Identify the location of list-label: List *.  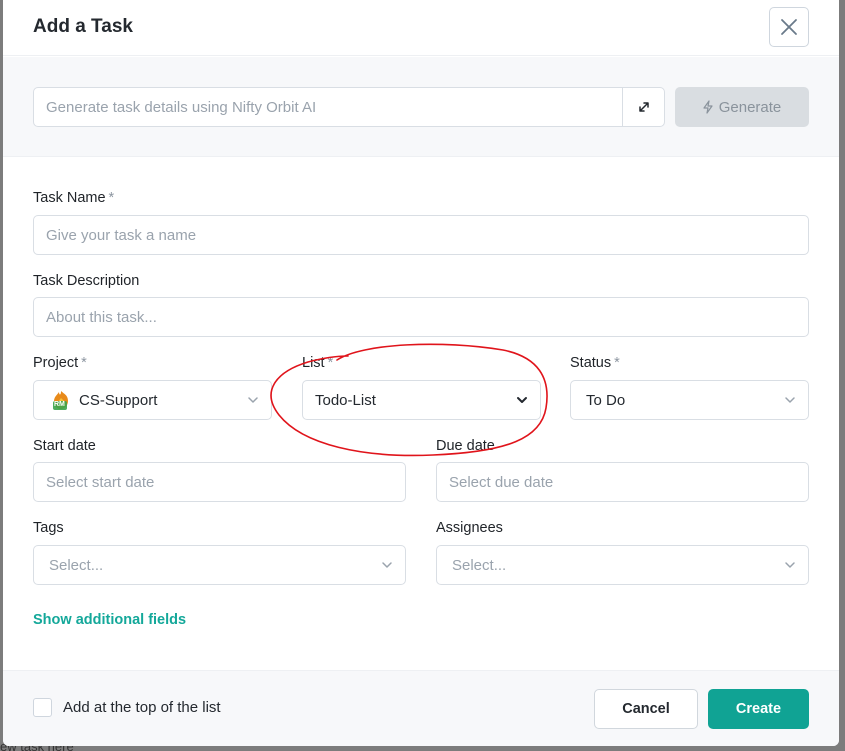
(317, 363).